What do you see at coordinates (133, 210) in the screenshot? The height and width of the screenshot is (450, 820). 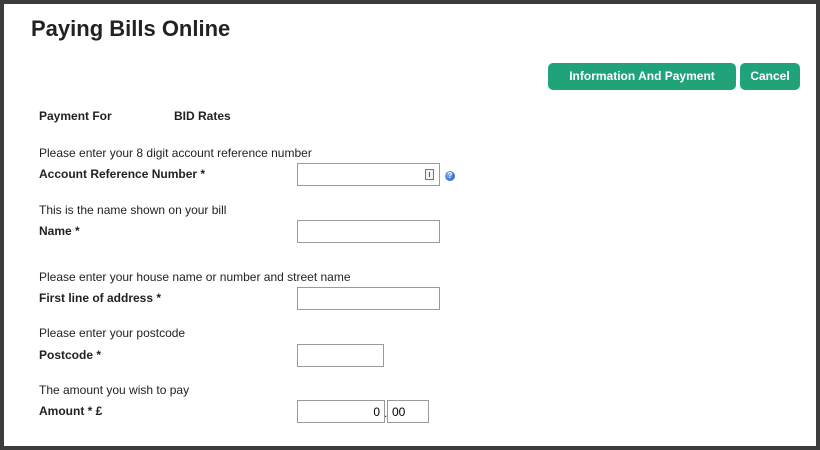 I see `name-hint: This is the name shown on your bill` at bounding box center [133, 210].